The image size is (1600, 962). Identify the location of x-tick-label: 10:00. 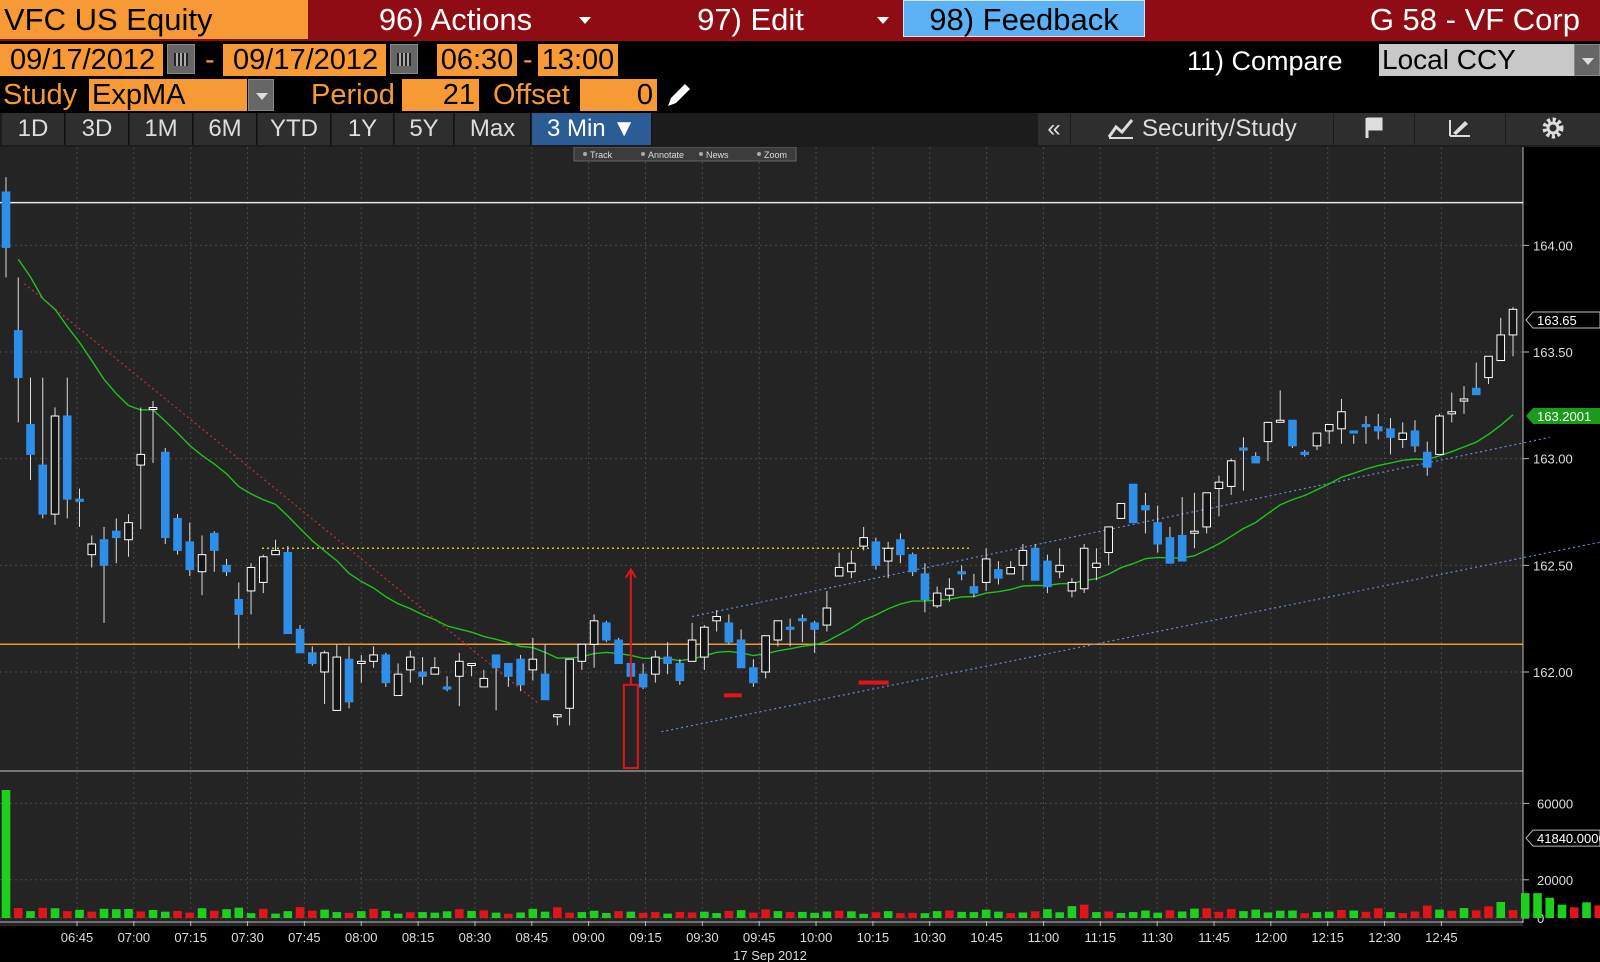
(816, 937).